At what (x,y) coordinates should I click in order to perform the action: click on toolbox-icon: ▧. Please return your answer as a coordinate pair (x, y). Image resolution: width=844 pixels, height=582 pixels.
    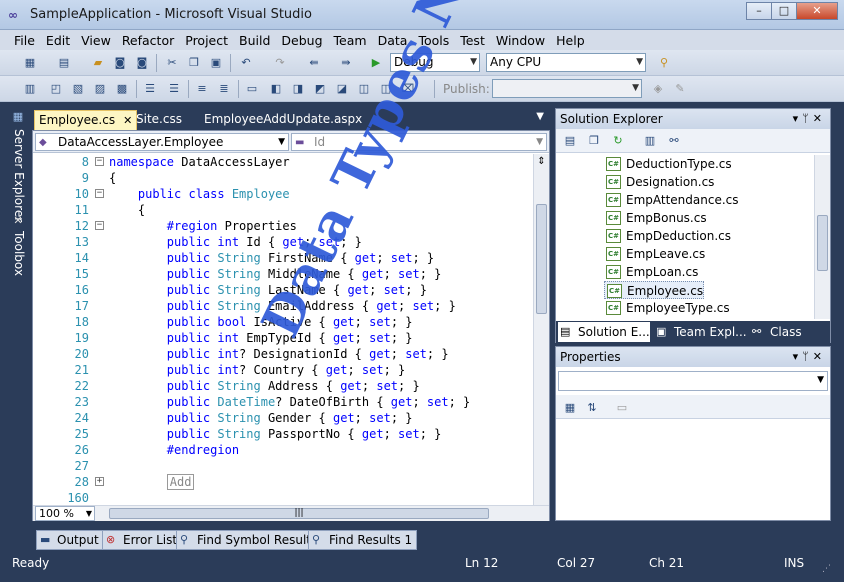
    Looking at the image, I should click on (78, 89).